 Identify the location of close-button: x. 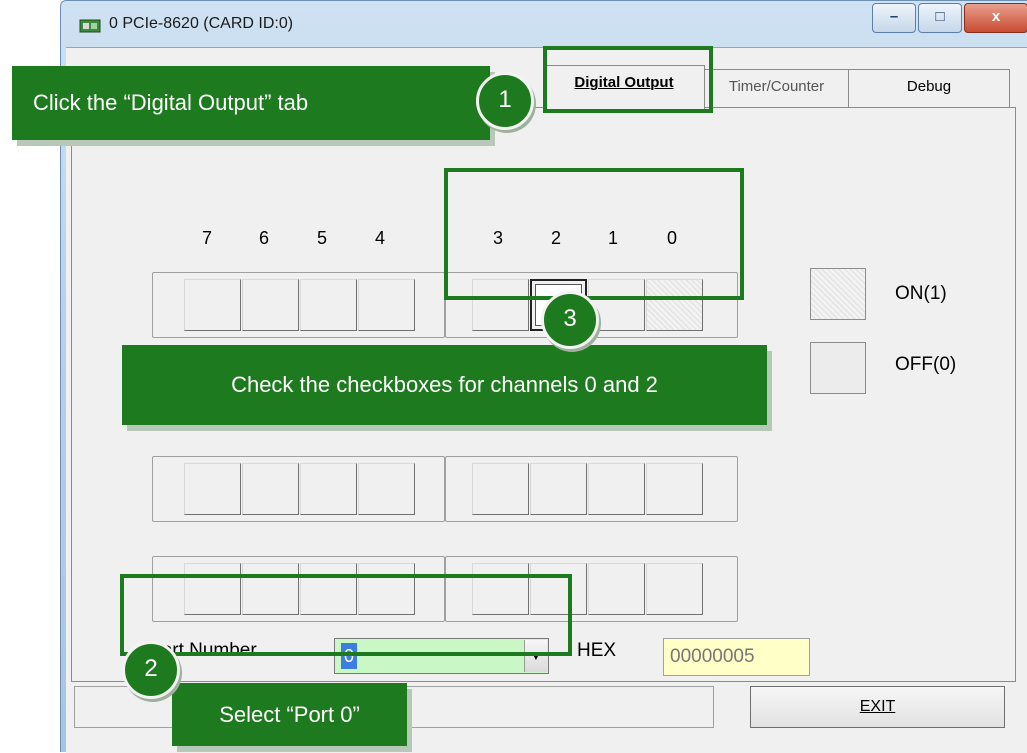
(995, 18).